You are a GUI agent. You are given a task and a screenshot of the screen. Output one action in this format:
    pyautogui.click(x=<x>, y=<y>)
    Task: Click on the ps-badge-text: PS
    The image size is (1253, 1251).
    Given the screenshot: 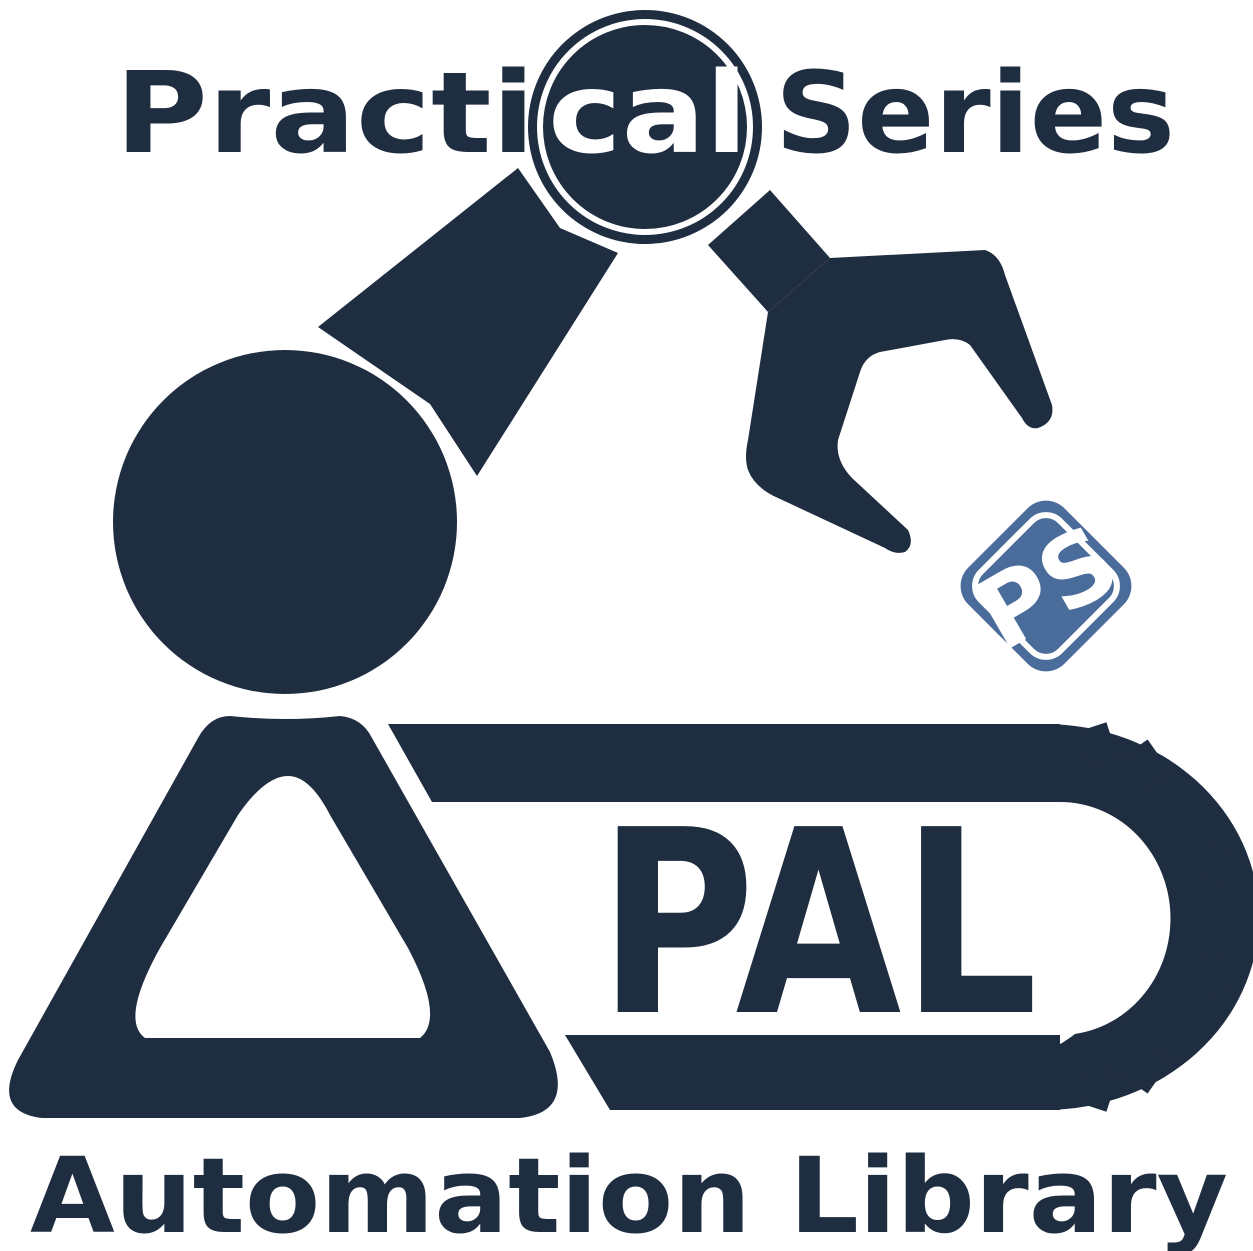 What is the action you would take?
    pyautogui.click(x=1047, y=589)
    